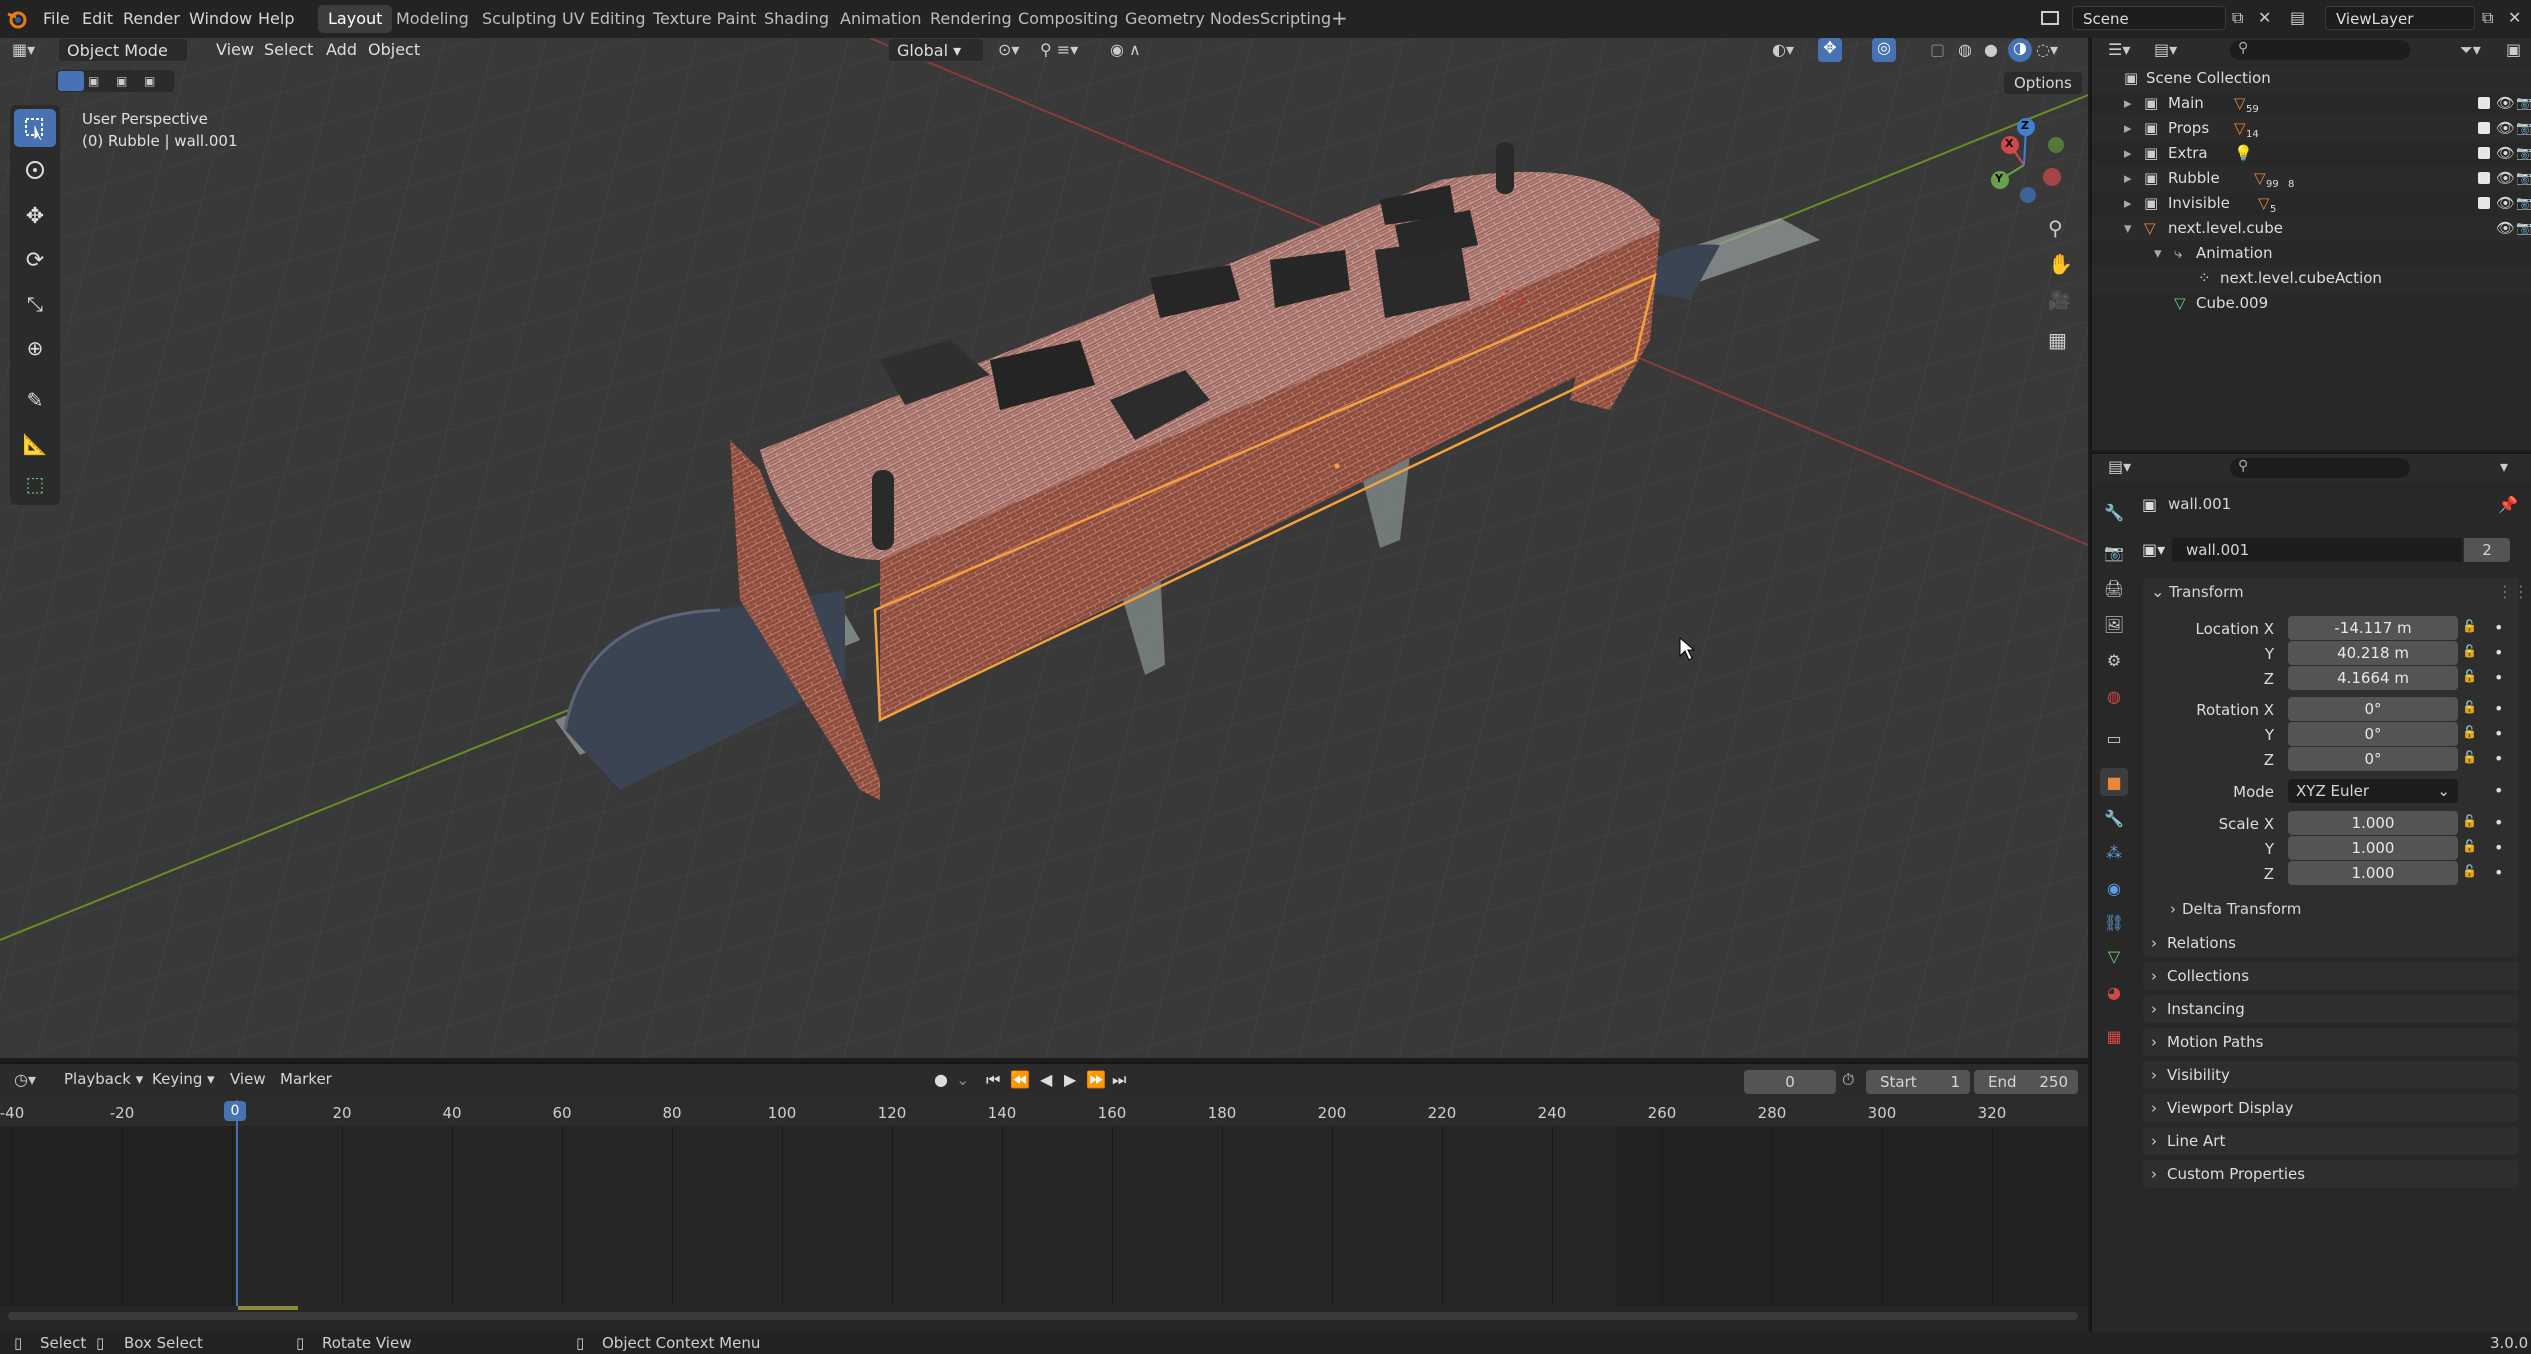 Image resolution: width=2531 pixels, height=1354 pixels. Describe the element at coordinates (2336, 592) in the screenshot. I see `transform-panel-header: ⌄ Transform ⋮⋮` at that location.